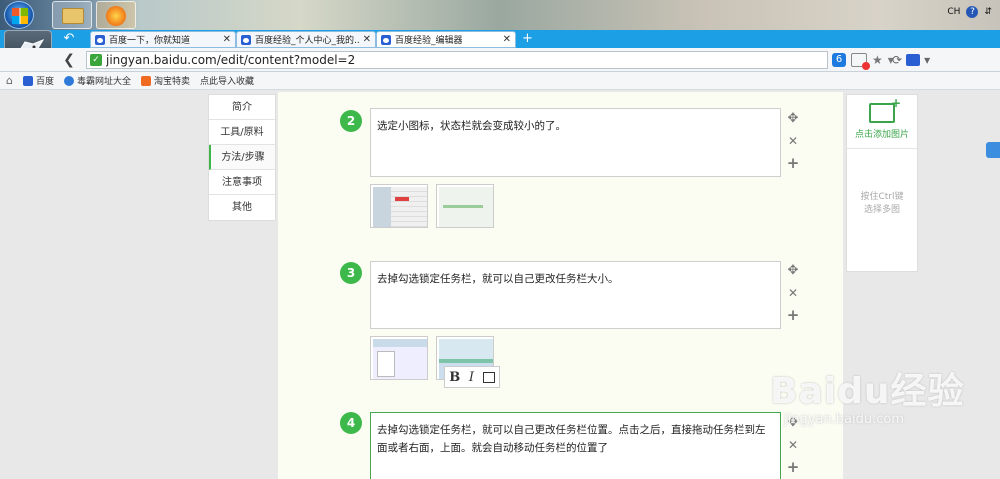 This screenshot has height=479, width=1000. What do you see at coordinates (839, 60) in the screenshot?
I see `compat-mode-icon: 6` at bounding box center [839, 60].